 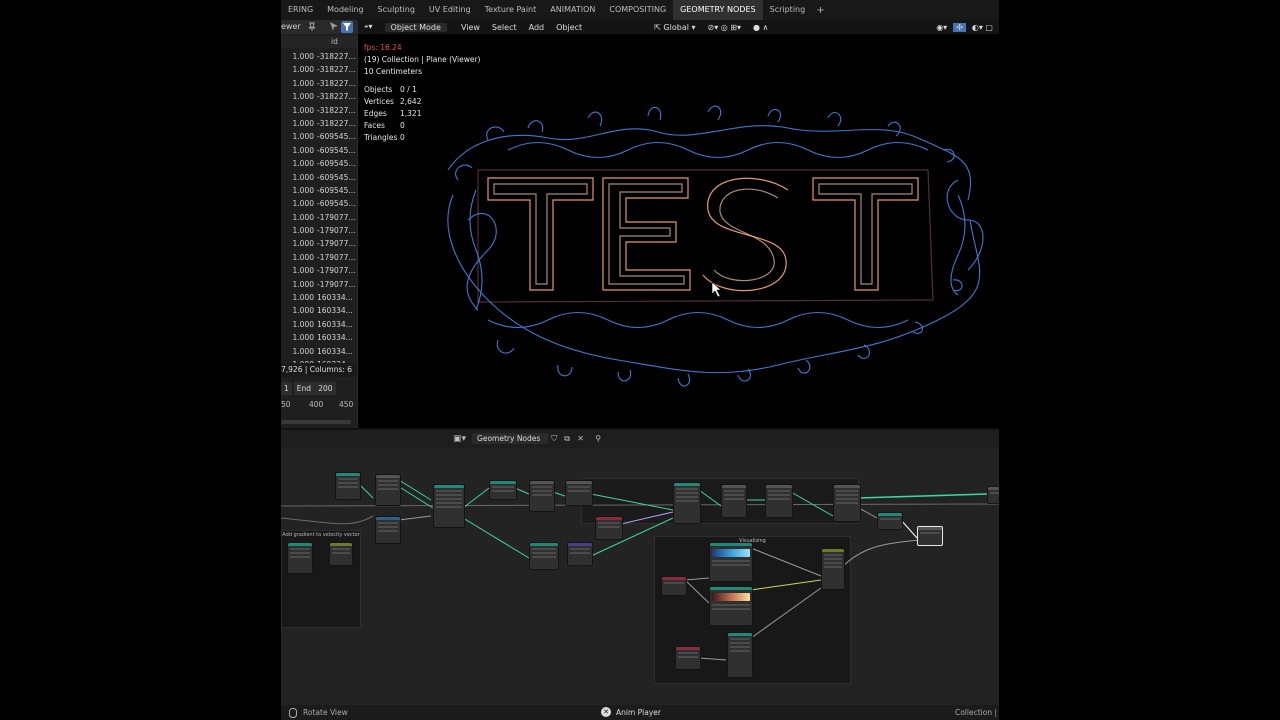 What do you see at coordinates (572, 10) in the screenshot?
I see `tab-animation: ANIMATION` at bounding box center [572, 10].